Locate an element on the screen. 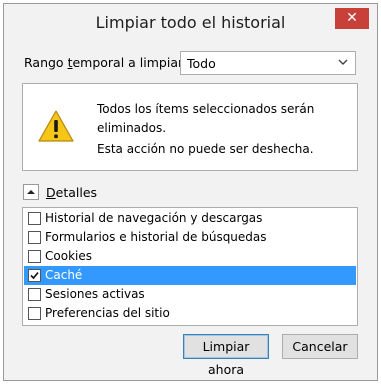 This screenshot has height=384, width=381. list-item-label: Caché is located at coordinates (64, 275).